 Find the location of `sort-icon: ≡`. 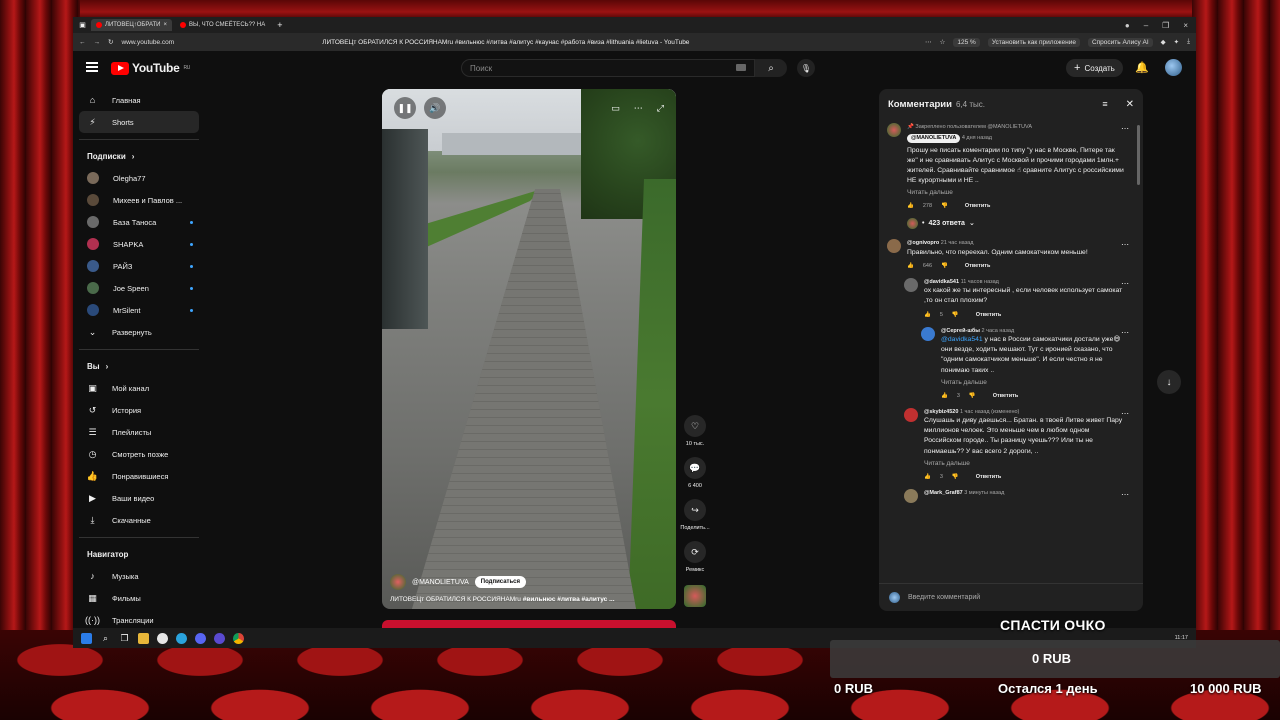

sort-icon: ≡ is located at coordinates (1104, 104).